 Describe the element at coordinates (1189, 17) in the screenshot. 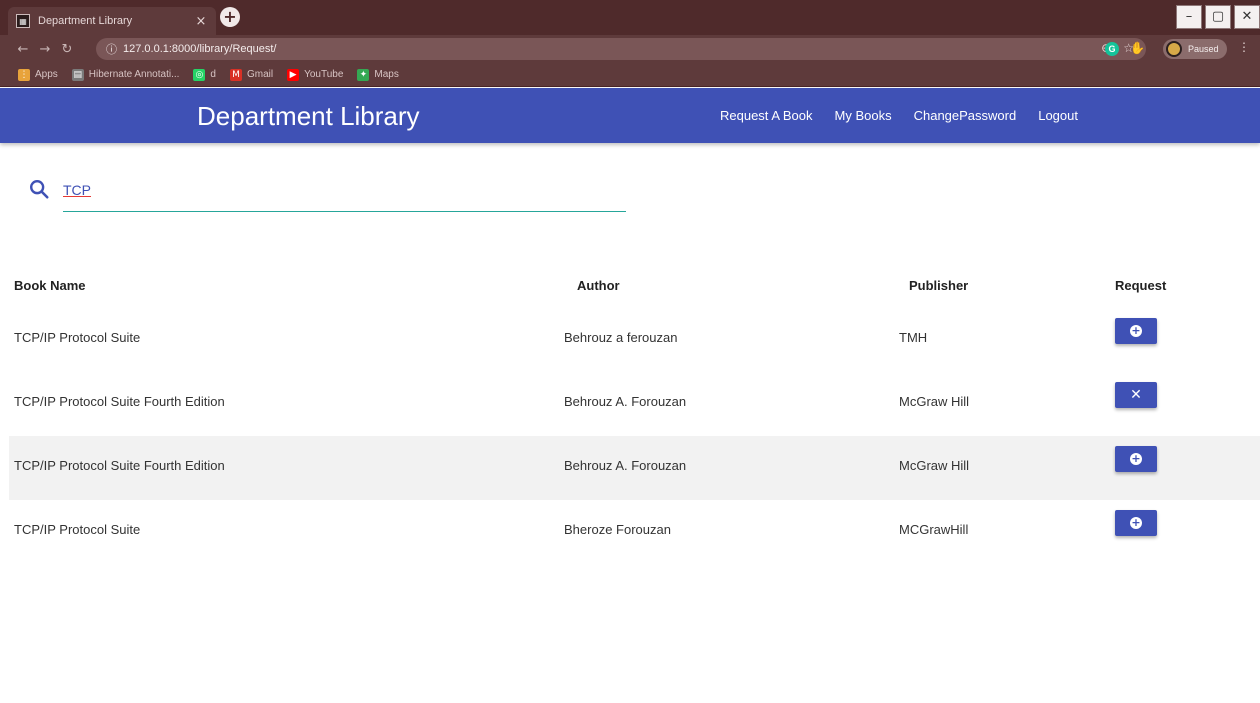

I see `minimize-button: –` at that location.